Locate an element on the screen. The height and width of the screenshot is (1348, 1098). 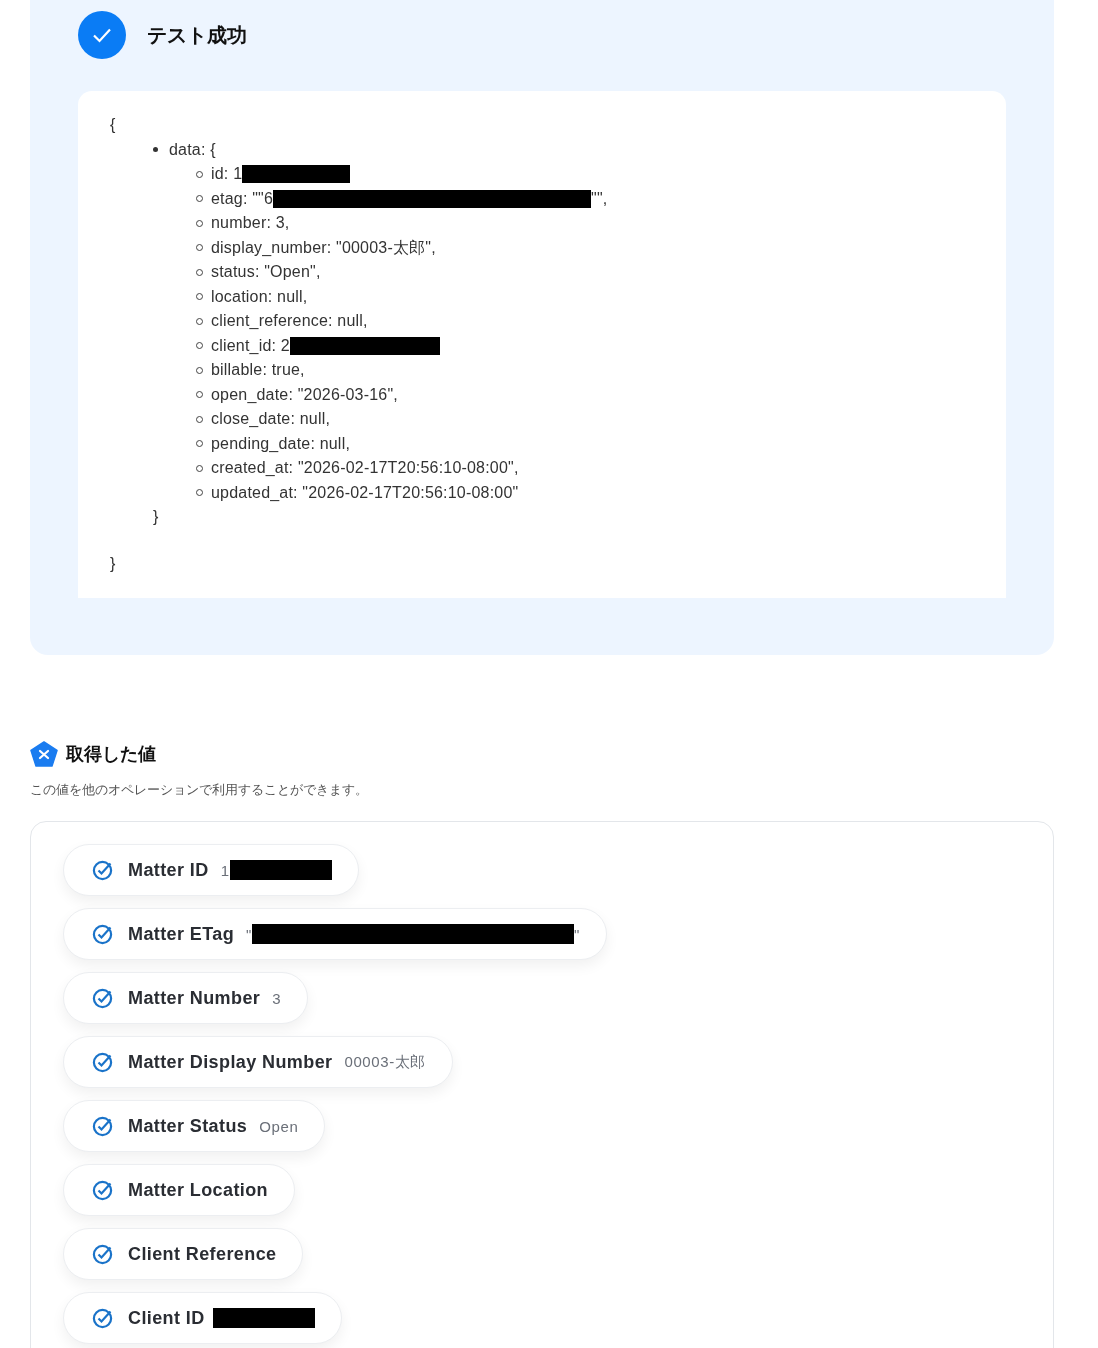
app-logo-icon is located at coordinates (44, 754).